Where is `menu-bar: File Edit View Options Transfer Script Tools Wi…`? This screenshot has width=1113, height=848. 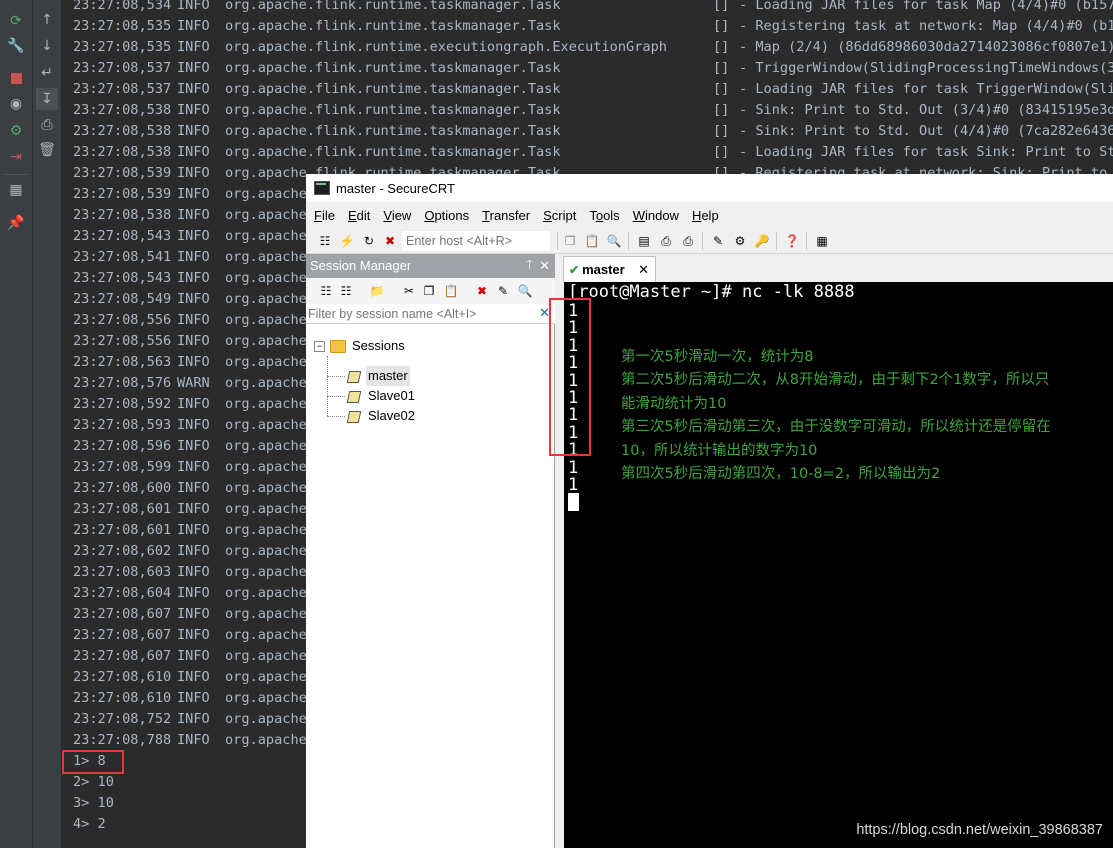 menu-bar: File Edit View Options Transfer Script Tools Wi… is located at coordinates (709, 215).